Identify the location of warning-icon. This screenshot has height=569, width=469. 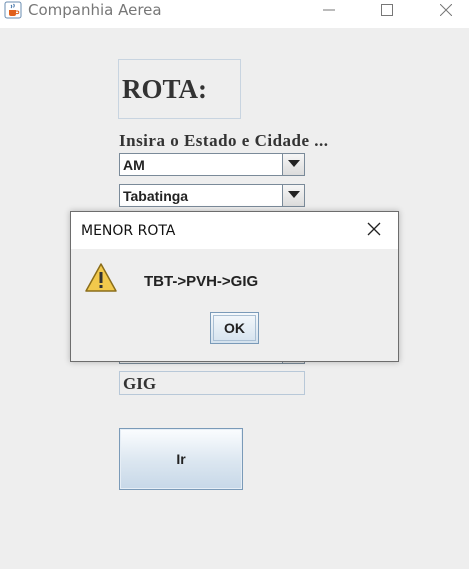
(101, 280).